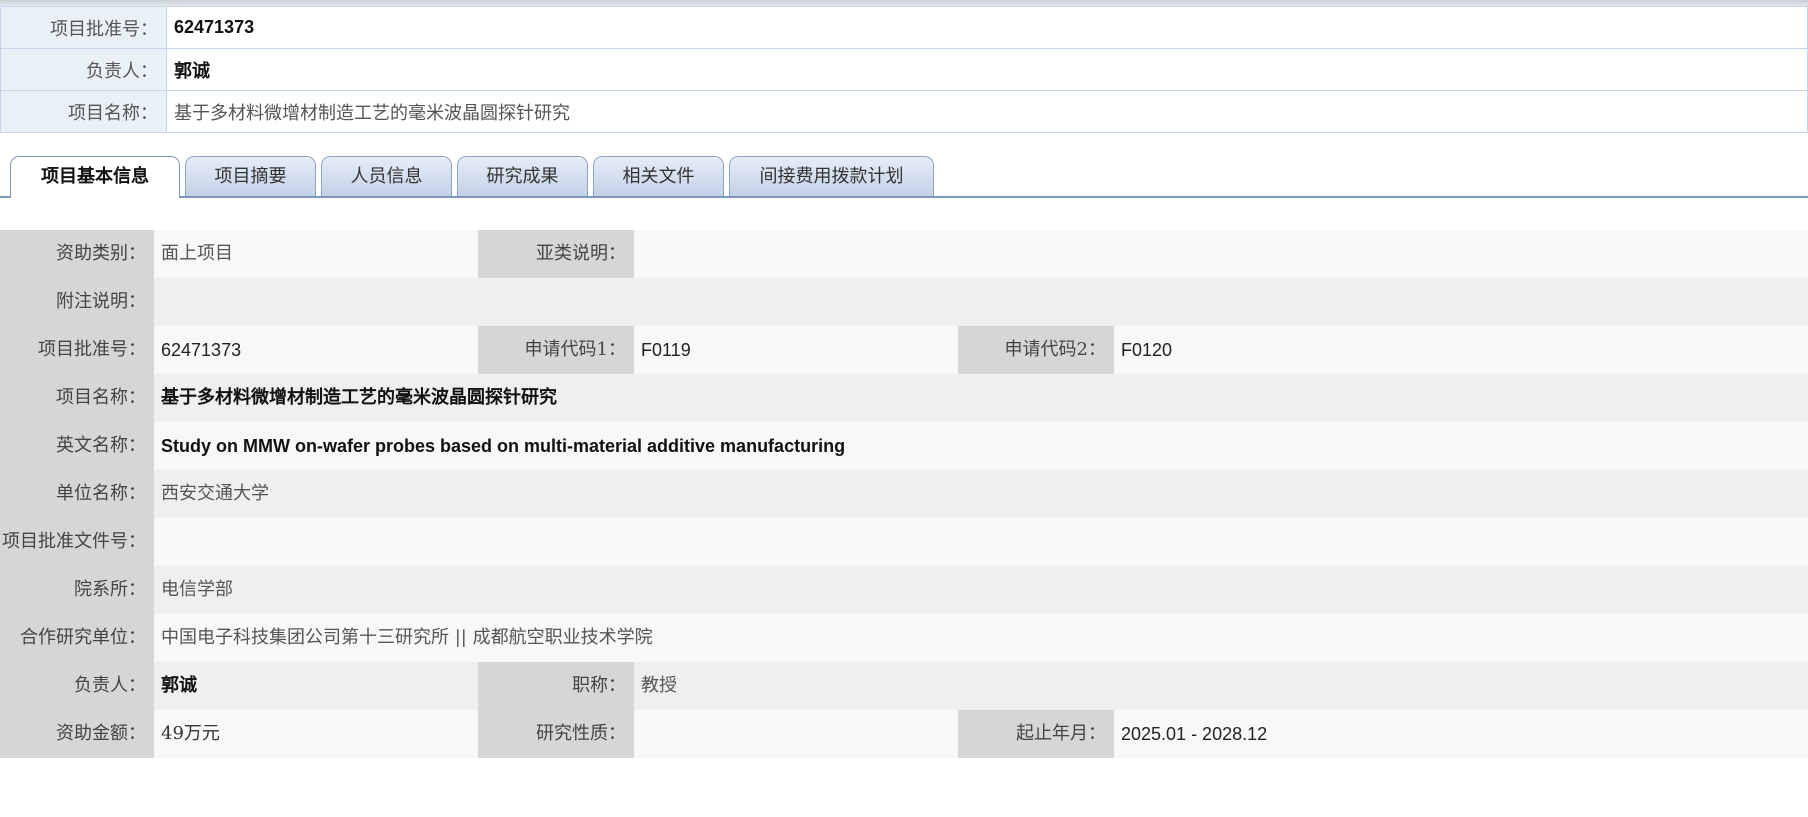  Describe the element at coordinates (407, 637) in the screenshot. I see `partners-value: 中国电子科技集团公司第十三研究所 || 成都航空职业技术学院` at that location.